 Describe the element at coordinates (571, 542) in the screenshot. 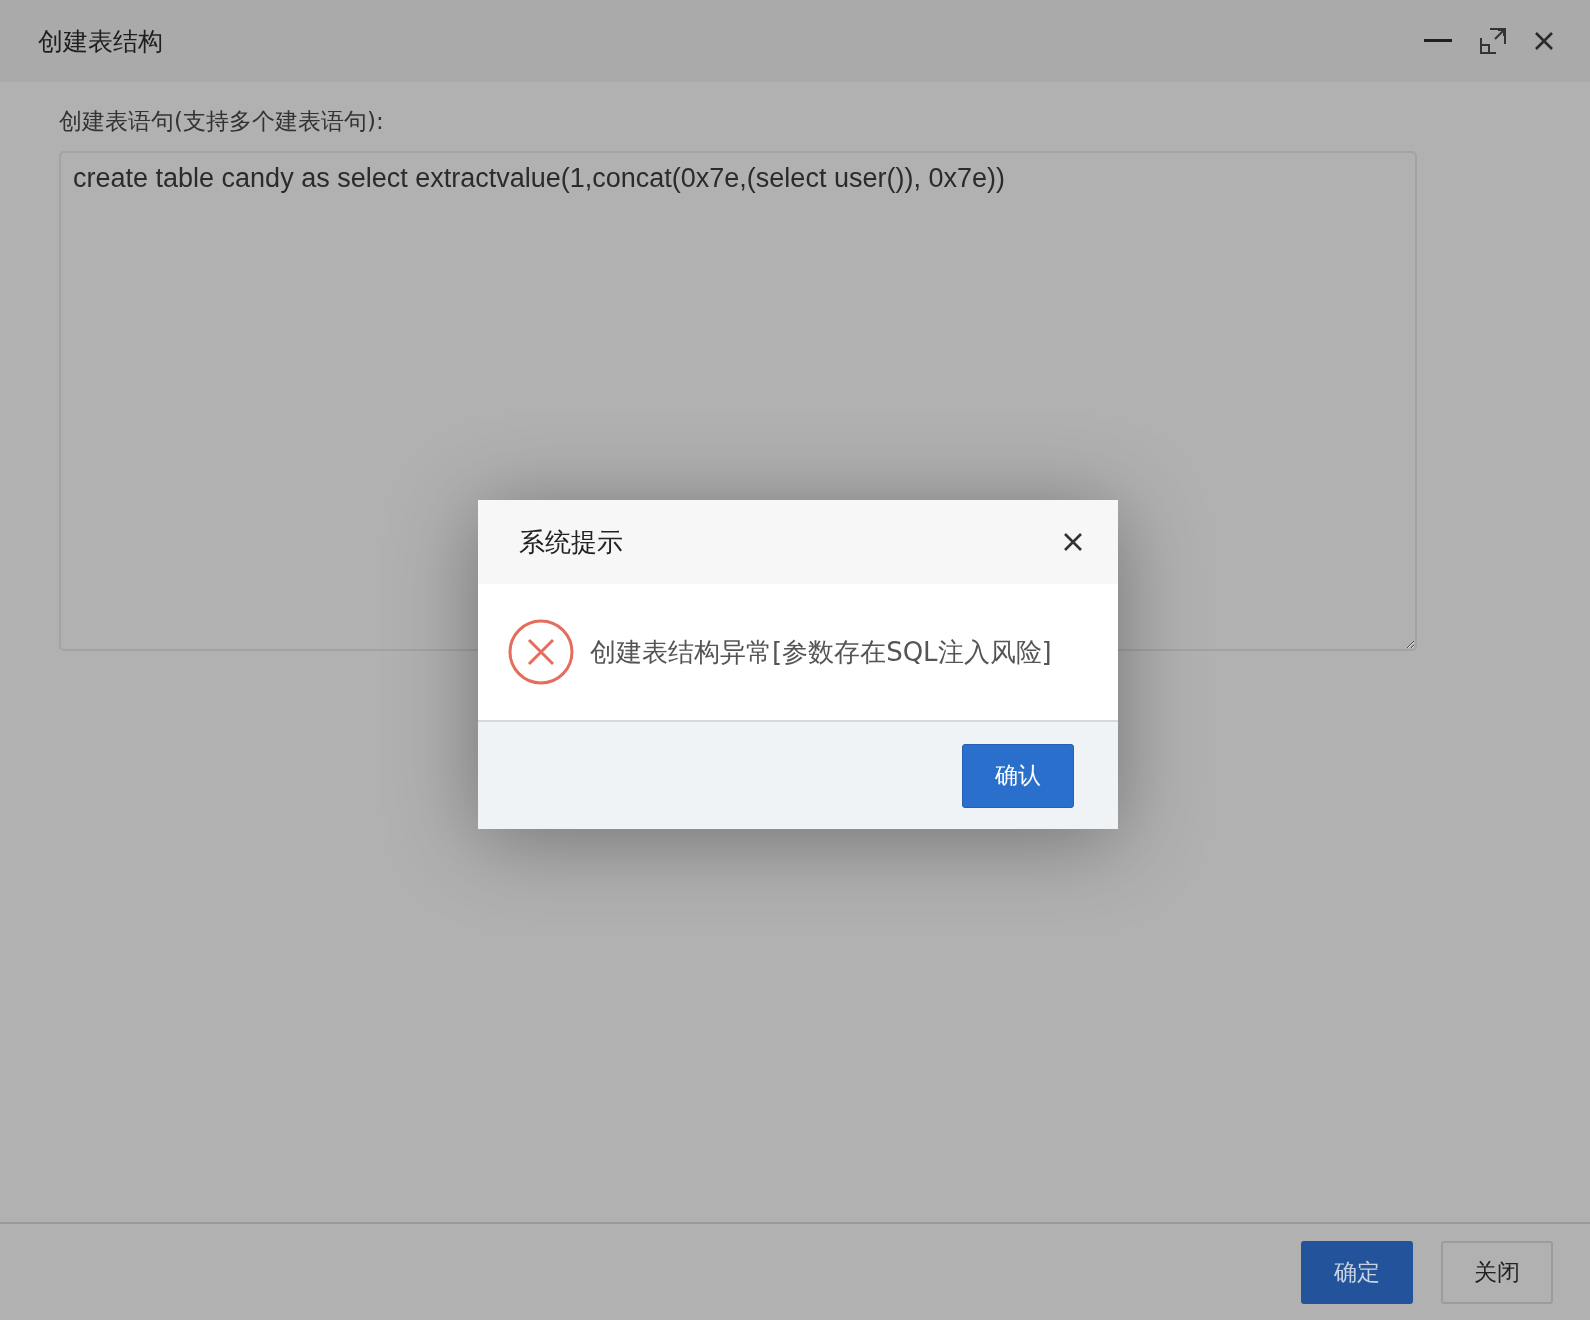

I see `dialog-title: 系统提示` at that location.